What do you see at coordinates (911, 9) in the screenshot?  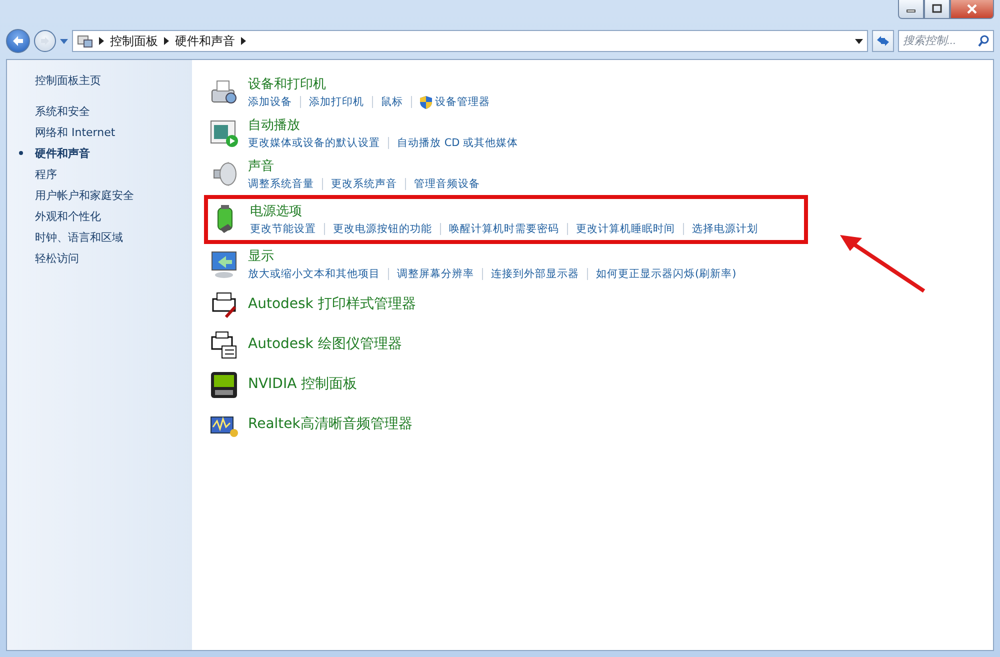 I see `minimize-button` at bounding box center [911, 9].